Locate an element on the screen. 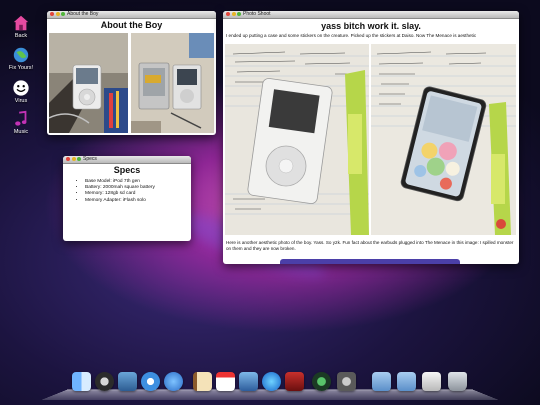  dock-shelf is located at coordinates (270, 395).